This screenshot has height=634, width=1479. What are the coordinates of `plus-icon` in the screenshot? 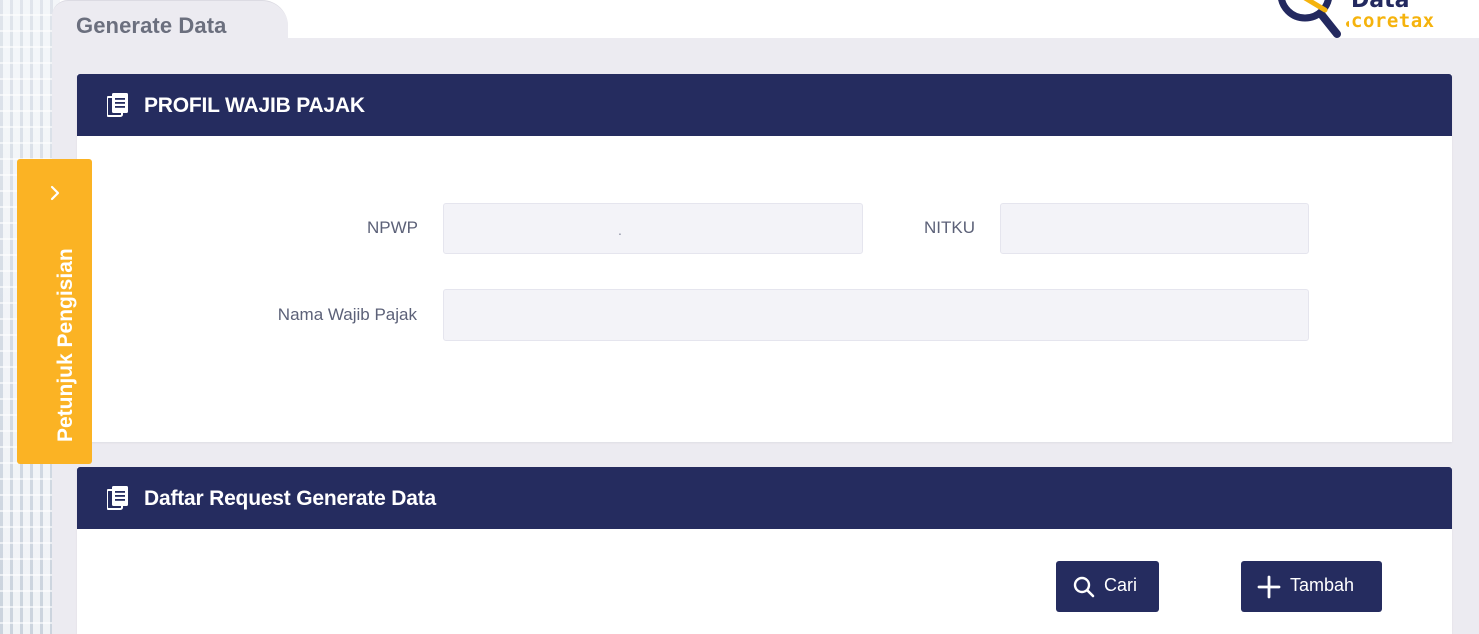 It's located at (1269, 587).